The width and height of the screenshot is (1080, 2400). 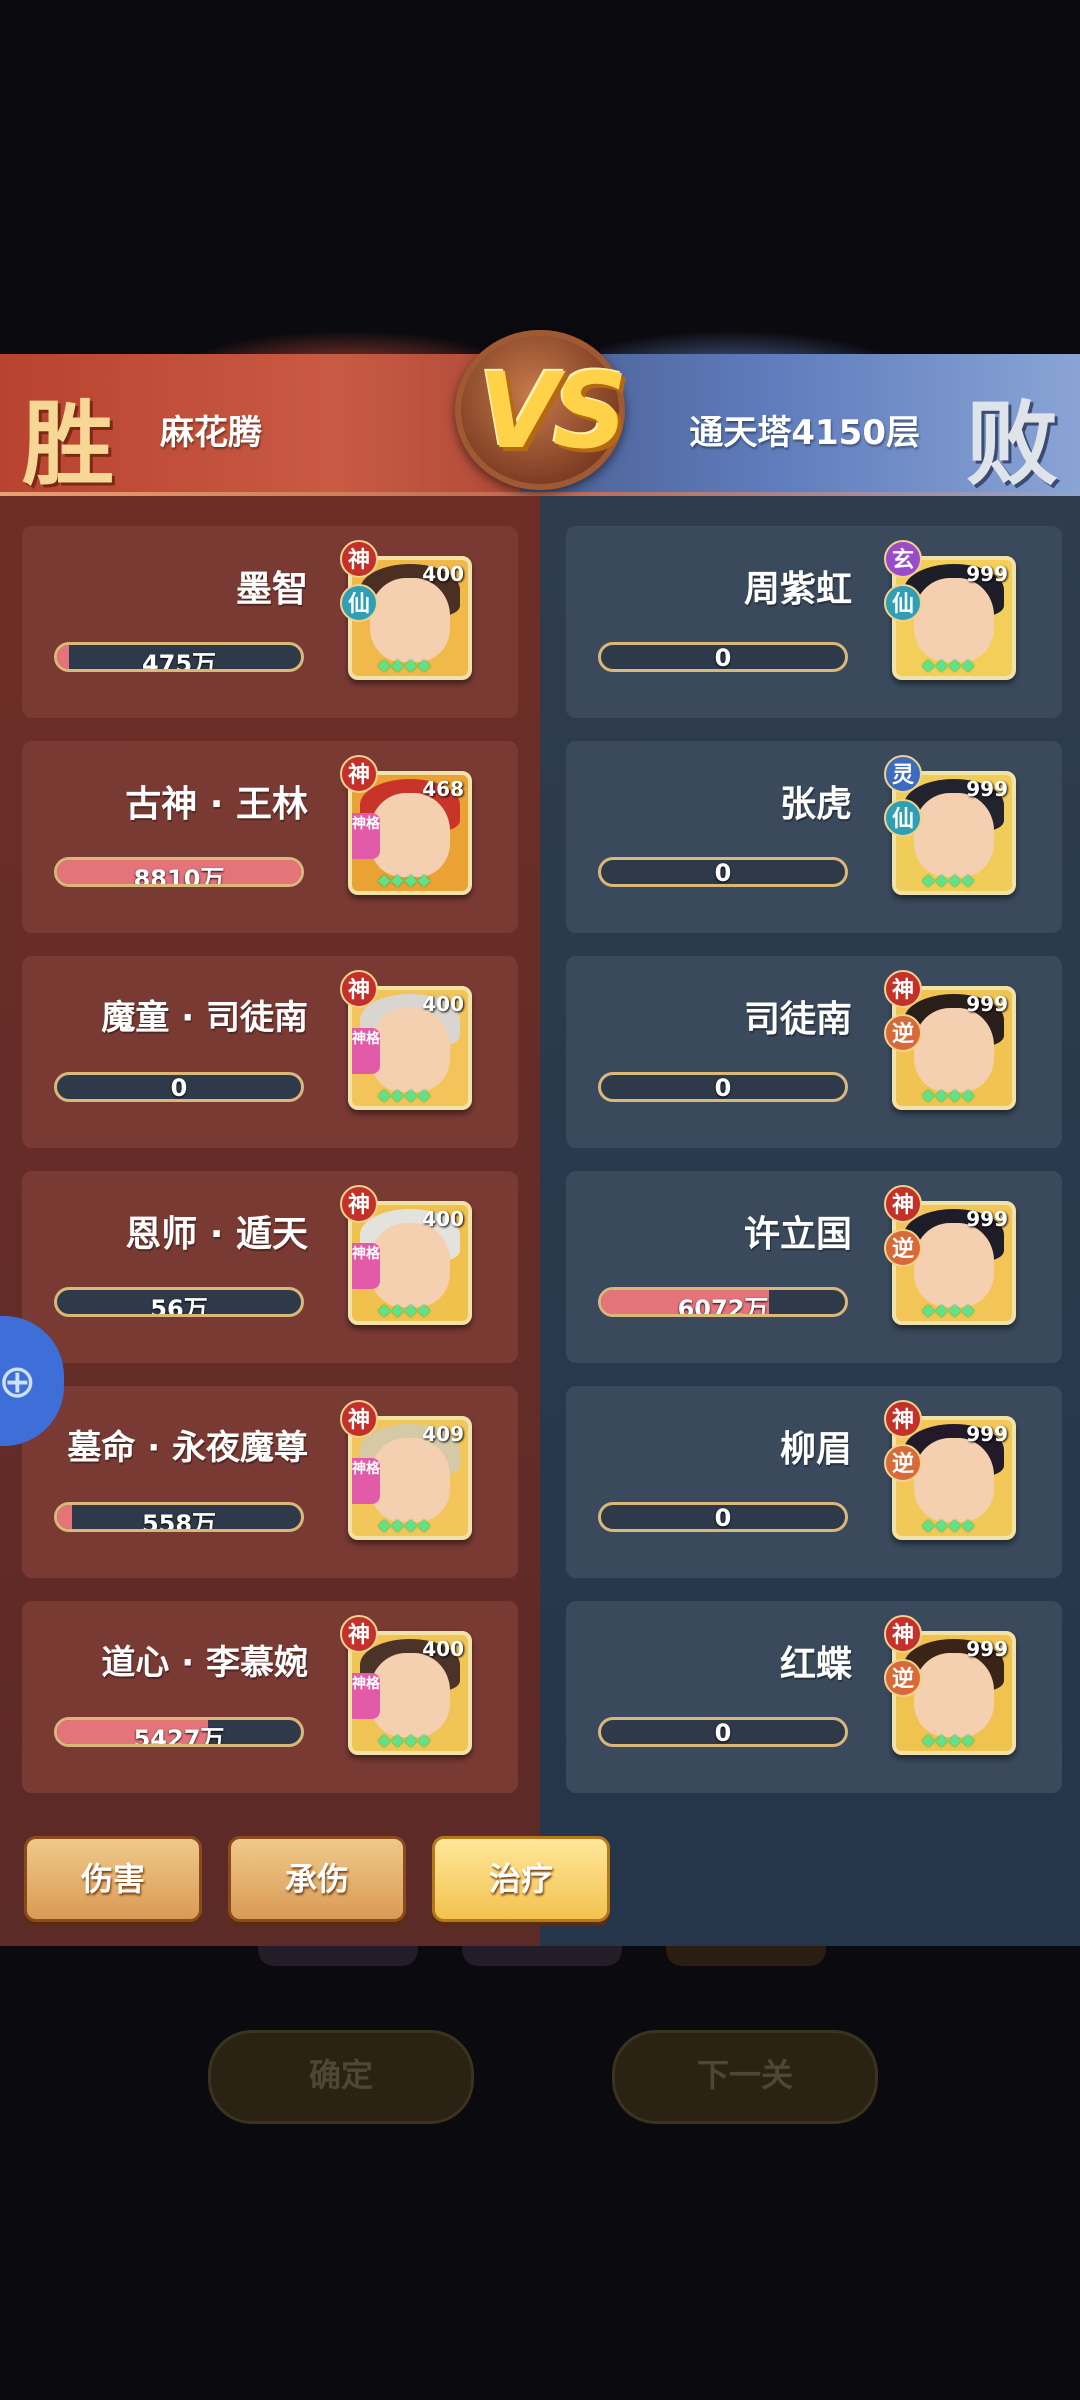 I want to click on stat-bar: 475万, so click(x=179, y=657).